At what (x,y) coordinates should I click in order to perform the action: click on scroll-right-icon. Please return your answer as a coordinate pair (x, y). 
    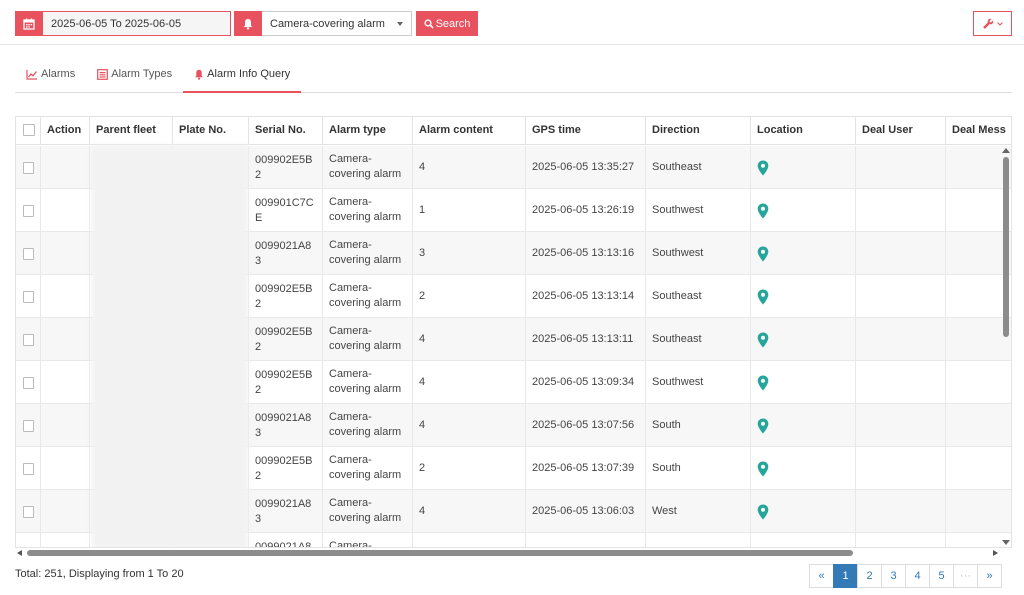
    Looking at the image, I should click on (995, 553).